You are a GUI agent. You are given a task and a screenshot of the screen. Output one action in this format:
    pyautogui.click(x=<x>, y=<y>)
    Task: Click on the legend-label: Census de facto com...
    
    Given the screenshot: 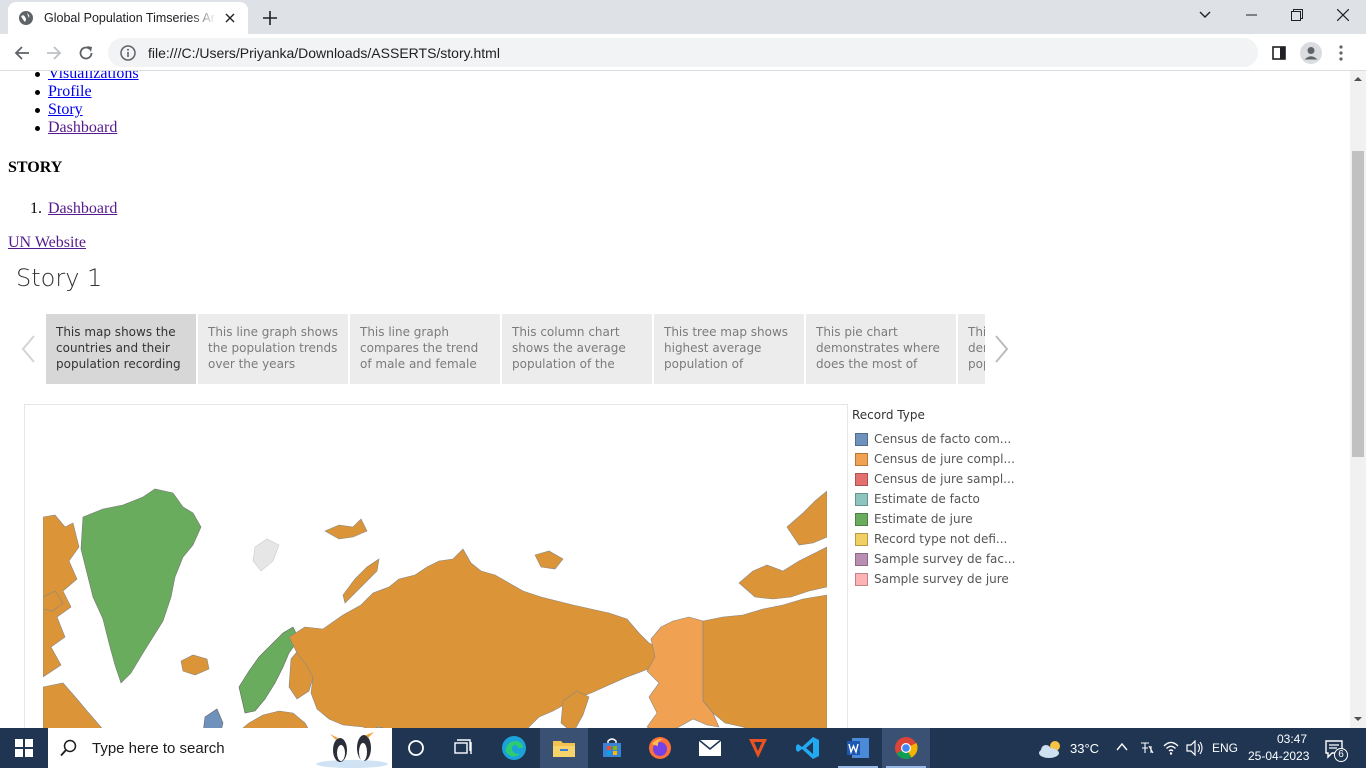 What is the action you would take?
    pyautogui.click(x=943, y=439)
    